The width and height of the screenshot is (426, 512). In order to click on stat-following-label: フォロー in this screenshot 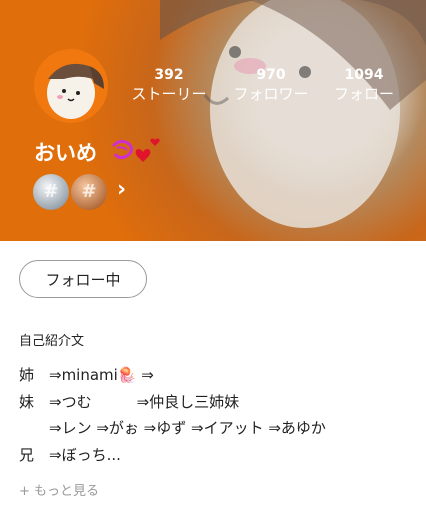, I will do `click(363, 94)`.